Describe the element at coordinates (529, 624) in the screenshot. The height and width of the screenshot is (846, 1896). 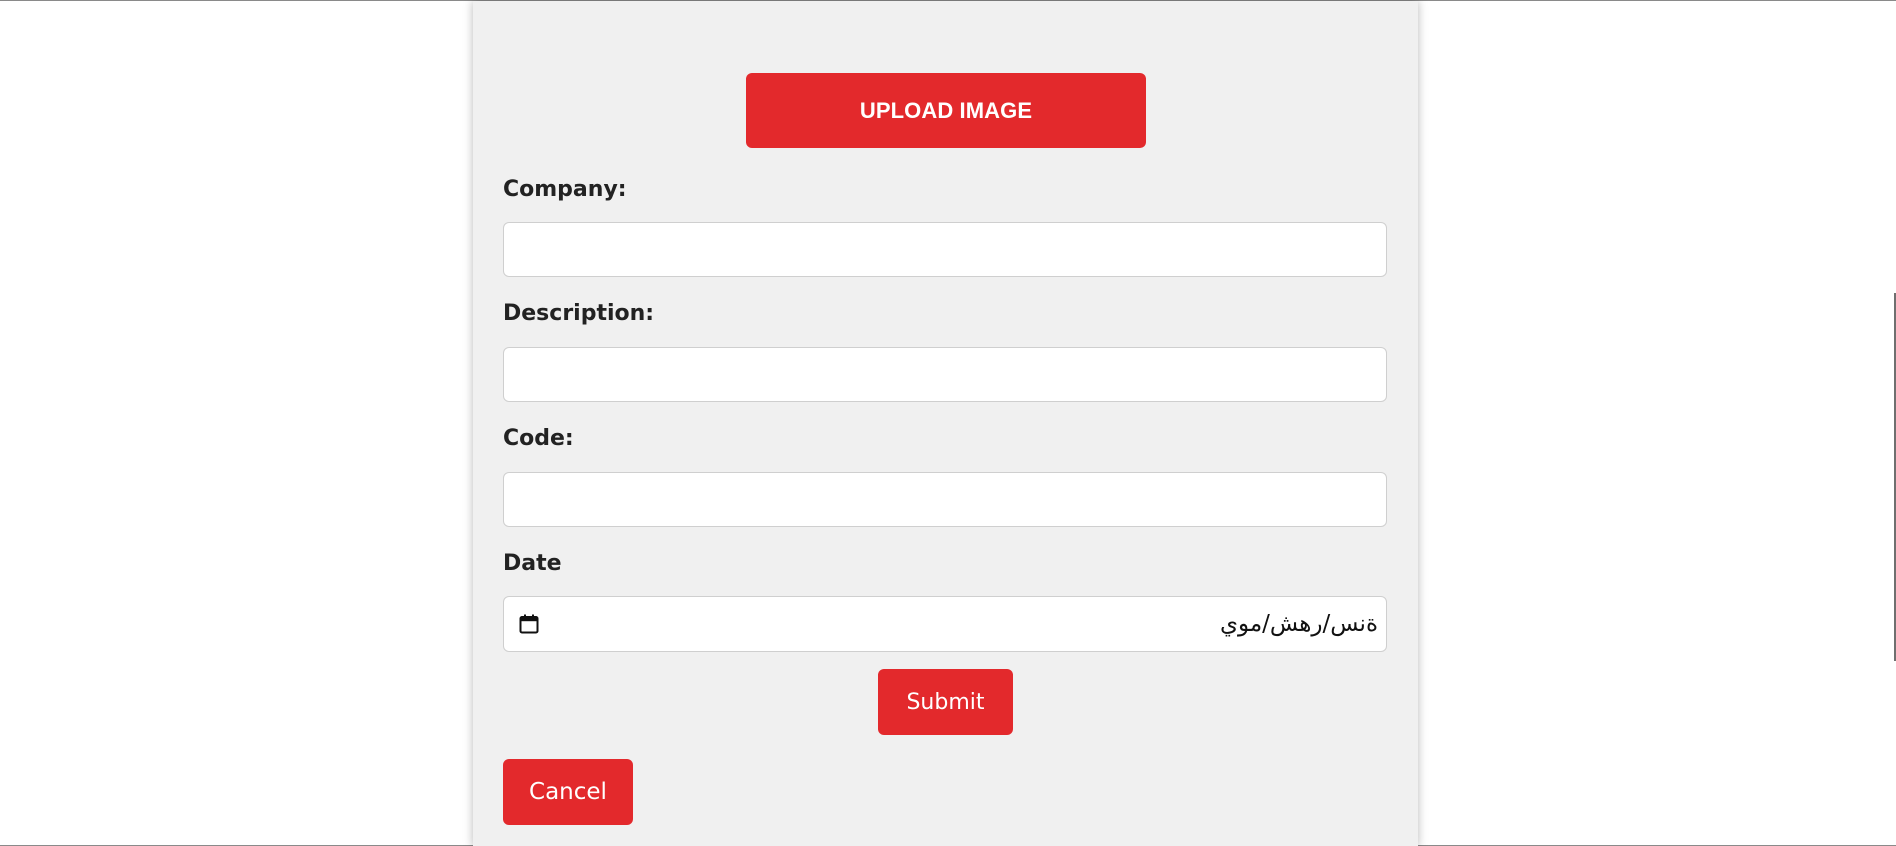
I see `calendar-icon` at that location.